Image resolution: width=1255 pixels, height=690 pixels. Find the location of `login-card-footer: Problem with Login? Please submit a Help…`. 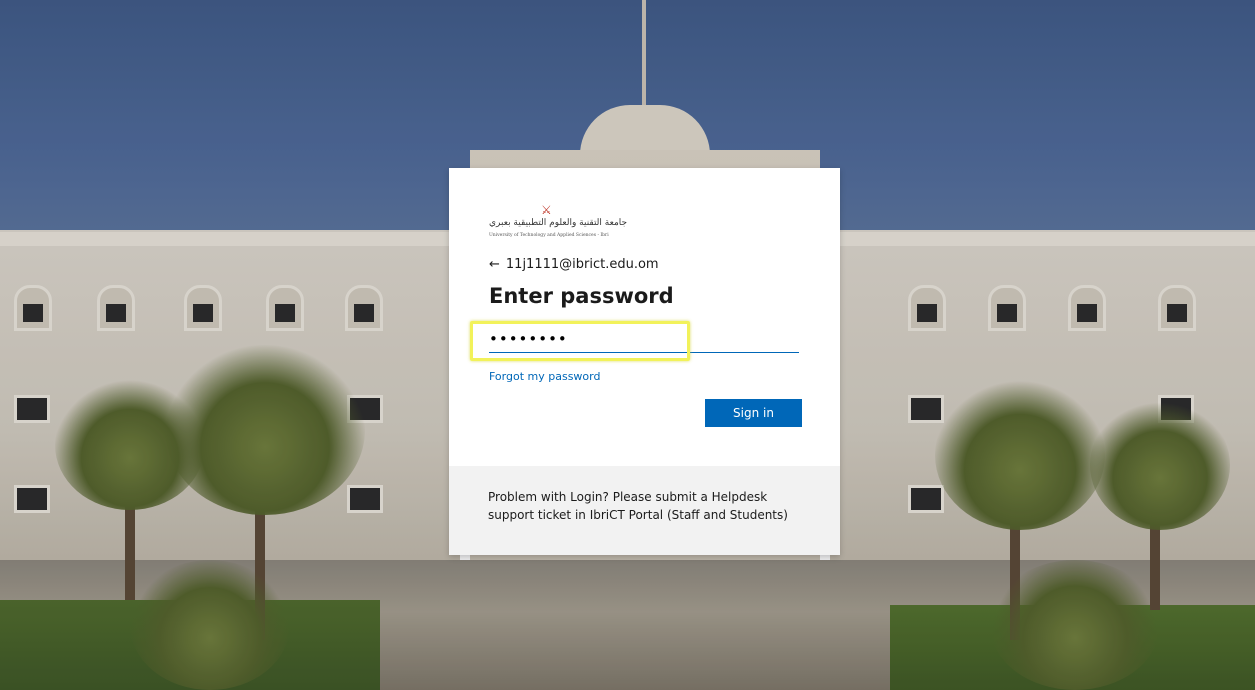

login-card-footer: Problem with Login? Please submit a Help… is located at coordinates (644, 510).